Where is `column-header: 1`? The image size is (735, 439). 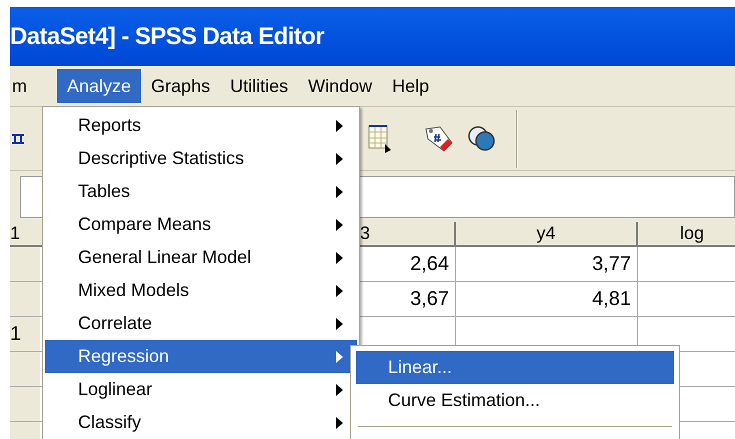 column-header: 1 is located at coordinates (15, 233).